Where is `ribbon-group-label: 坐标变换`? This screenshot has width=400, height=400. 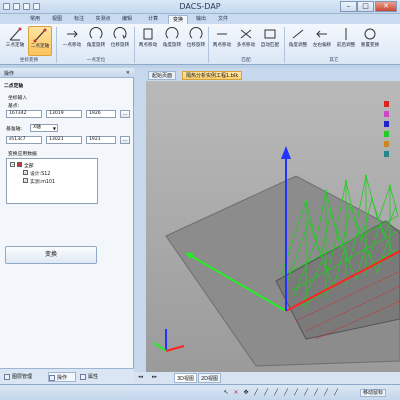 ribbon-group-label: 坐标变换 is located at coordinates (29, 60).